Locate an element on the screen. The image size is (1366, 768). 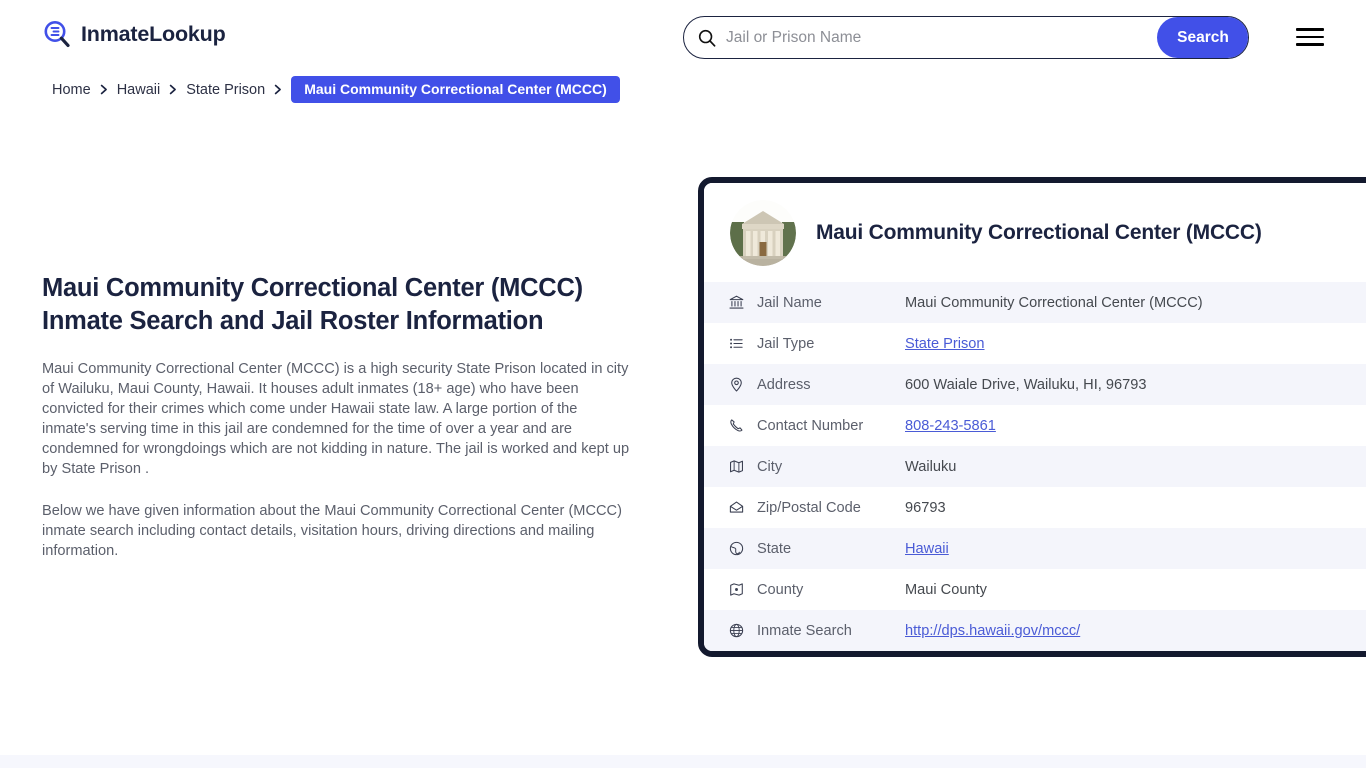
table-row-city: City Wailuku is located at coordinates (1035, 466).